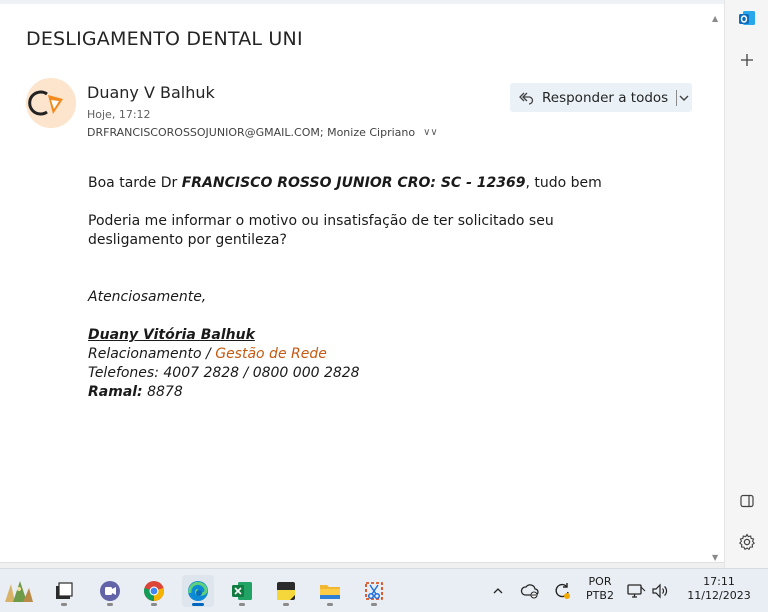 The width and height of the screenshot is (768, 612). Describe the element at coordinates (563, 183) in the screenshot. I see `greeting-suffix: , tudo bem` at that location.